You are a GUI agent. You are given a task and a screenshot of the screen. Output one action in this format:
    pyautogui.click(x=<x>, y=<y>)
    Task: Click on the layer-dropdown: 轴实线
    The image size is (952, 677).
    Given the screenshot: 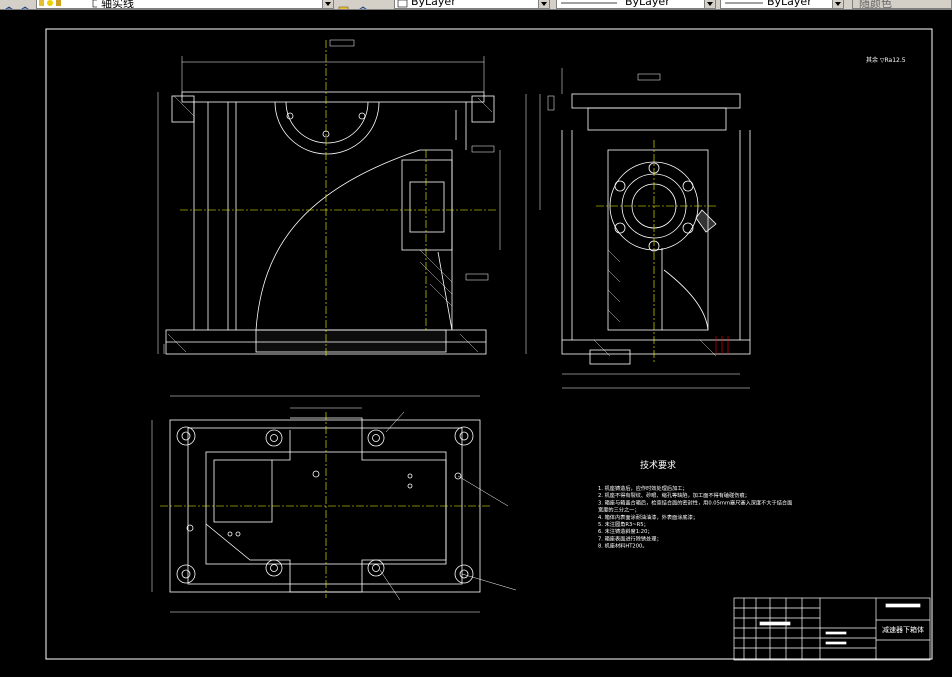 What is the action you would take?
    pyautogui.click(x=185, y=4)
    